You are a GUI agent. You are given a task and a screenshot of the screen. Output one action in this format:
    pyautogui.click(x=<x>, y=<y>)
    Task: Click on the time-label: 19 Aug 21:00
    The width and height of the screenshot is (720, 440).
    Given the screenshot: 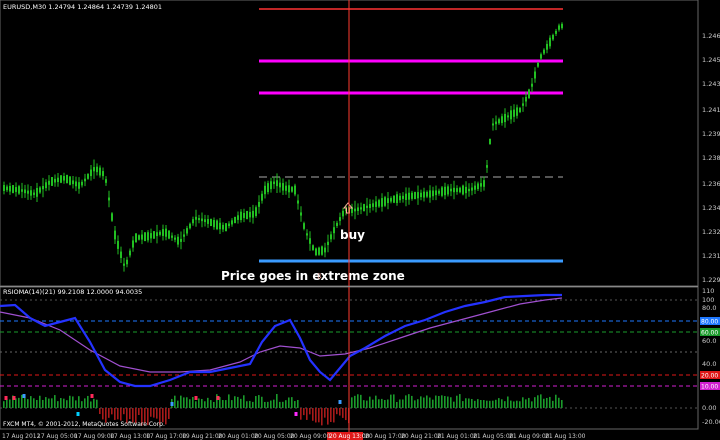 What is the action you would take?
    pyautogui.click(x=202, y=436)
    